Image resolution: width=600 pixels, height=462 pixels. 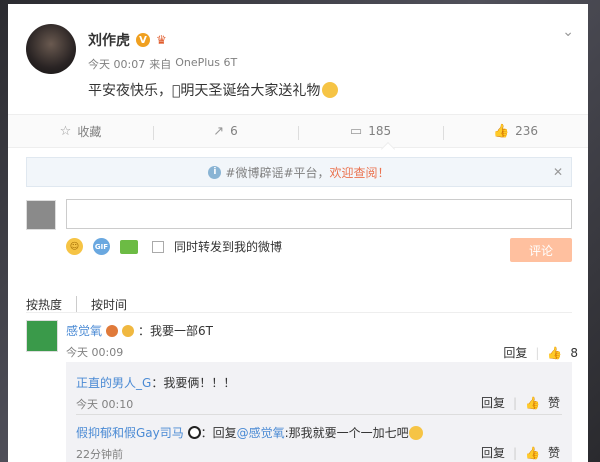 I want to click on sort-by-hot: 按热度, so click(x=44, y=304).